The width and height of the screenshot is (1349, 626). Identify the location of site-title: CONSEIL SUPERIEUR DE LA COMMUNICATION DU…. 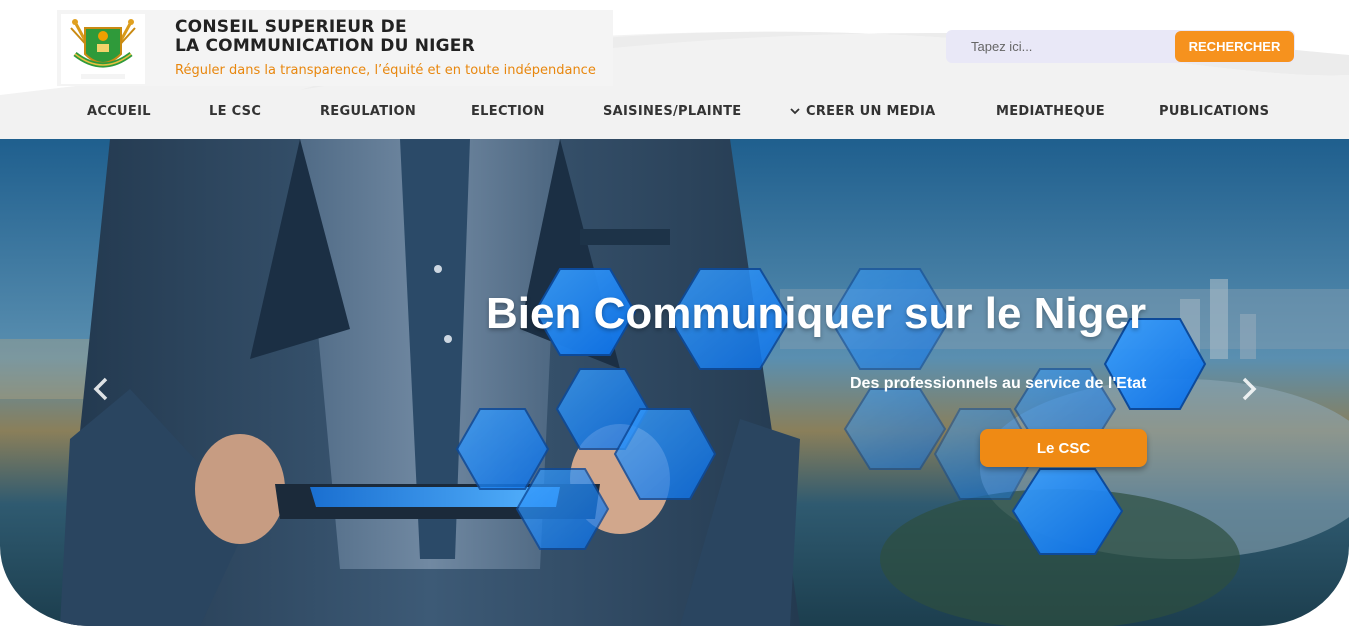
(325, 37).